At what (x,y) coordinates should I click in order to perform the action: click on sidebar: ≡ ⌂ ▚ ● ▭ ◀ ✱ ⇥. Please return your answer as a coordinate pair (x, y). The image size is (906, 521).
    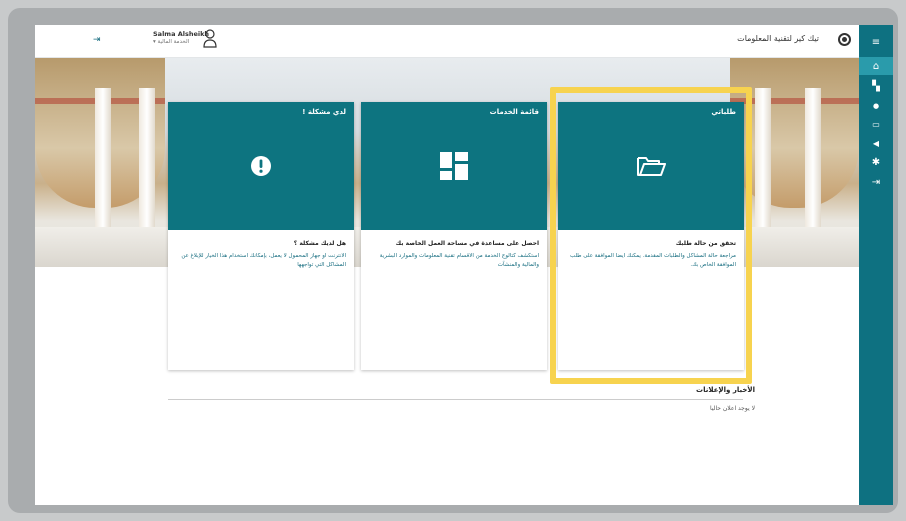
    Looking at the image, I should click on (876, 265).